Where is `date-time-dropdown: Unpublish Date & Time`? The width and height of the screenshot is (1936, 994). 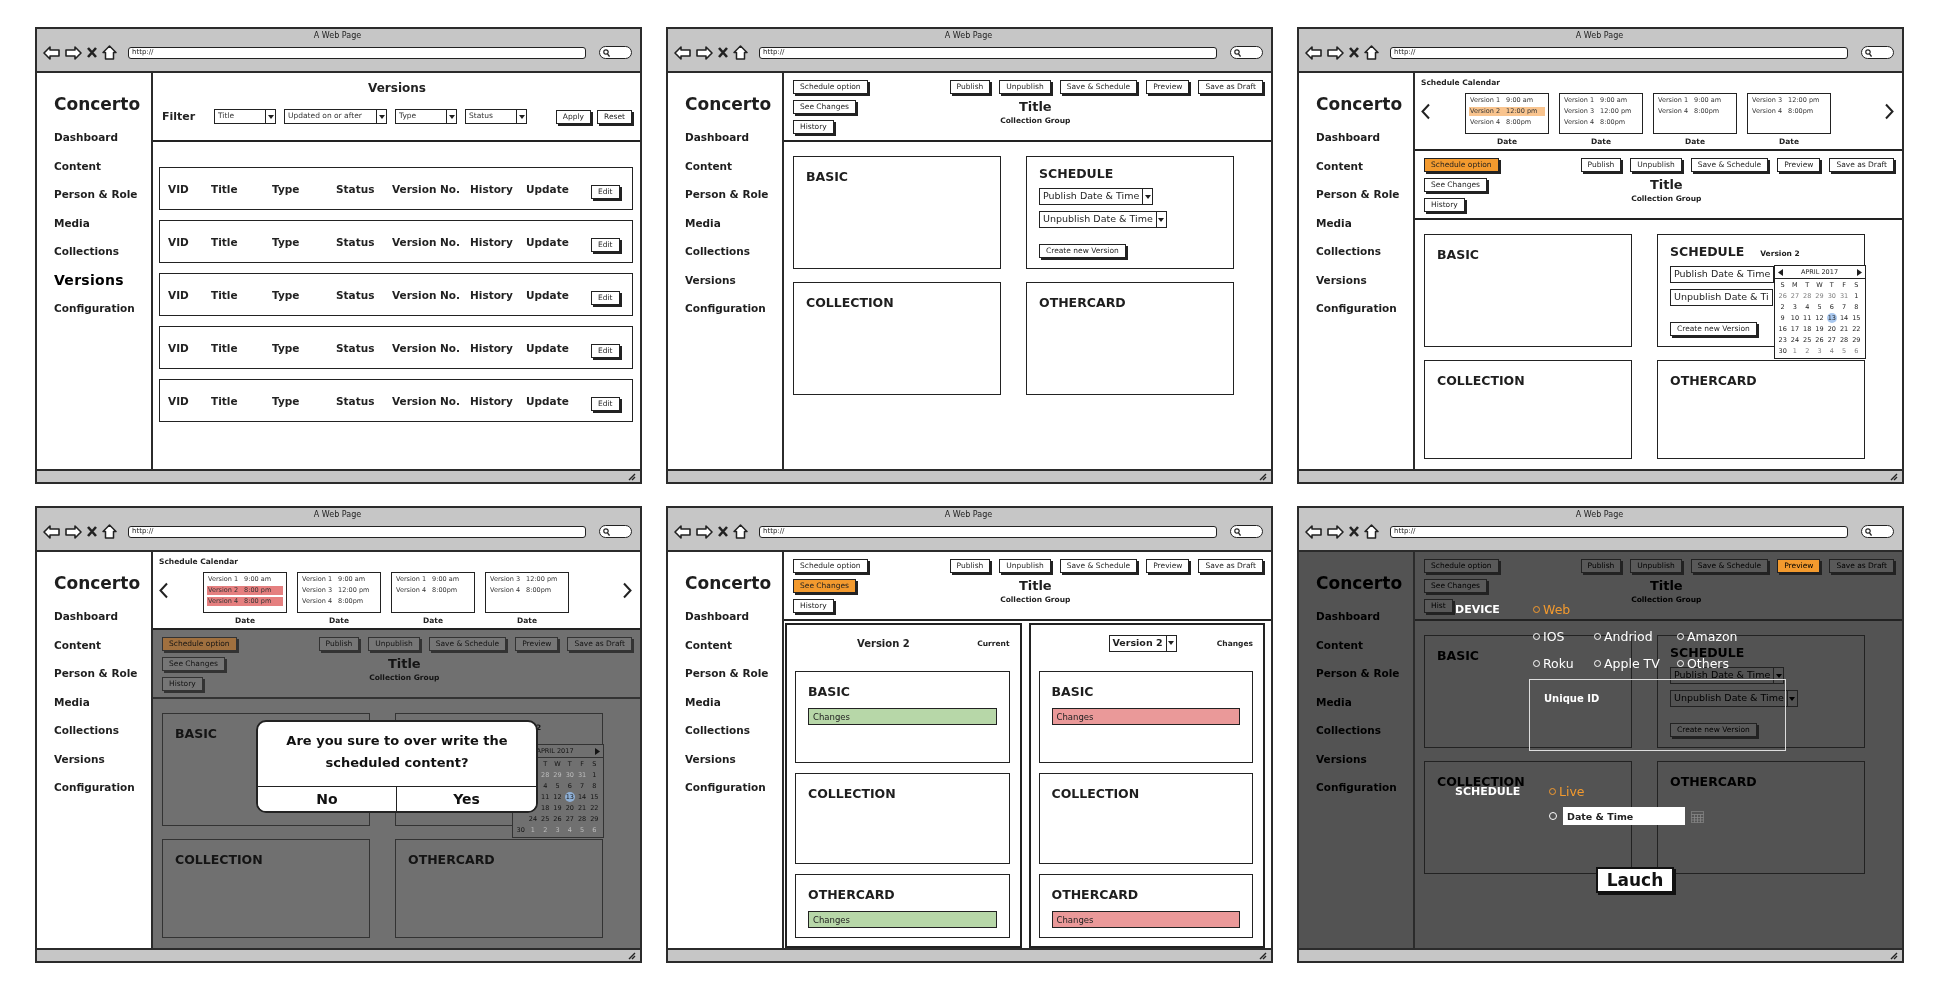
date-time-dropdown: Unpublish Date & Time is located at coordinates (1103, 219).